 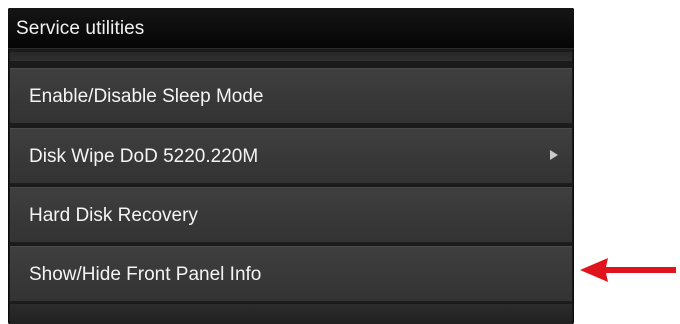 I want to click on menu-item-hard-disk-recovery: Hard Disk Recovery, so click(x=291, y=215).